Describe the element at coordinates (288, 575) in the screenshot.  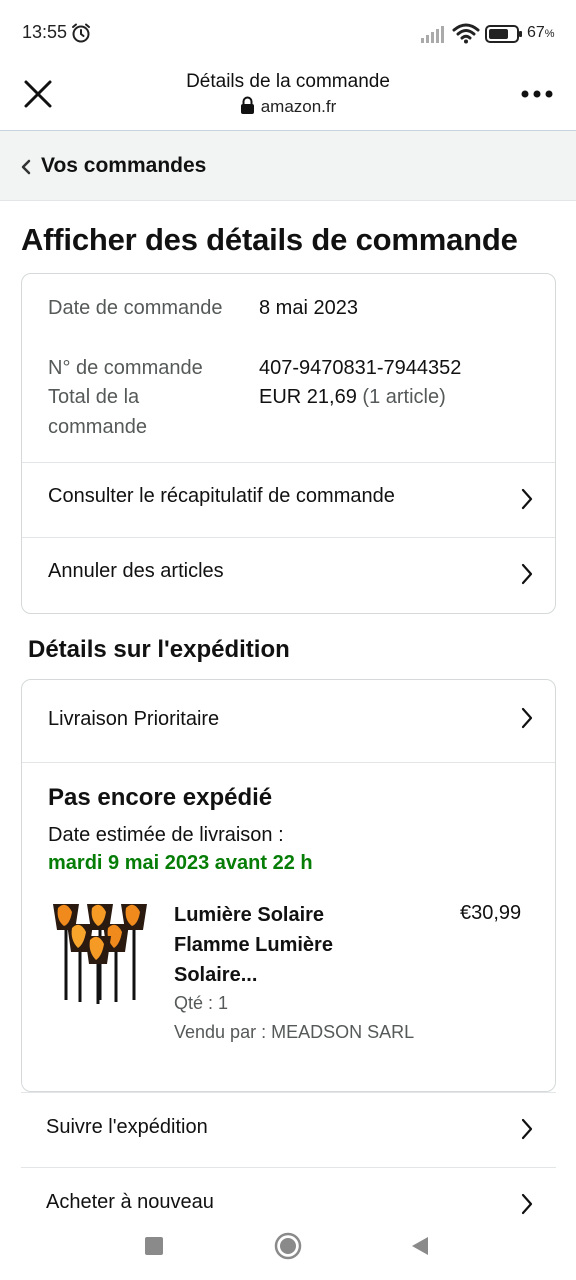
I see `cancel-items-link: Annuler des articles` at that location.